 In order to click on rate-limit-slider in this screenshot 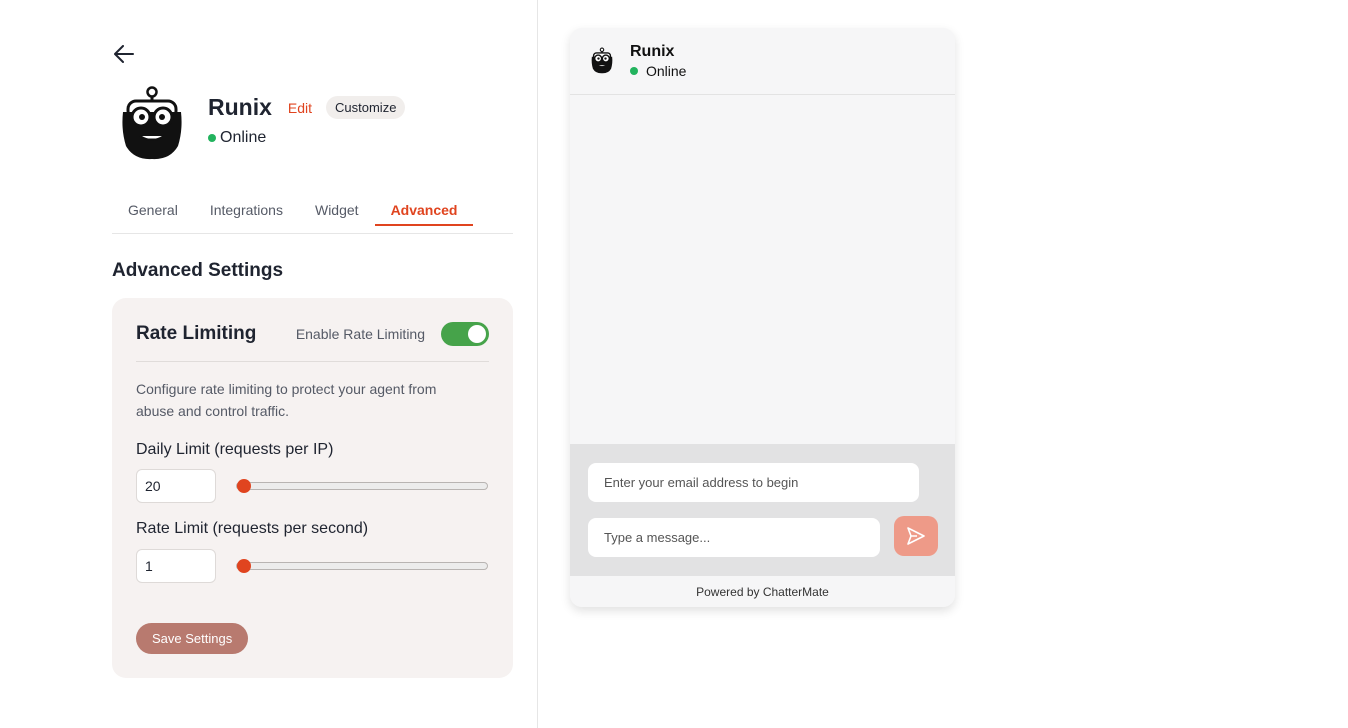, I will do `click(362, 566)`.